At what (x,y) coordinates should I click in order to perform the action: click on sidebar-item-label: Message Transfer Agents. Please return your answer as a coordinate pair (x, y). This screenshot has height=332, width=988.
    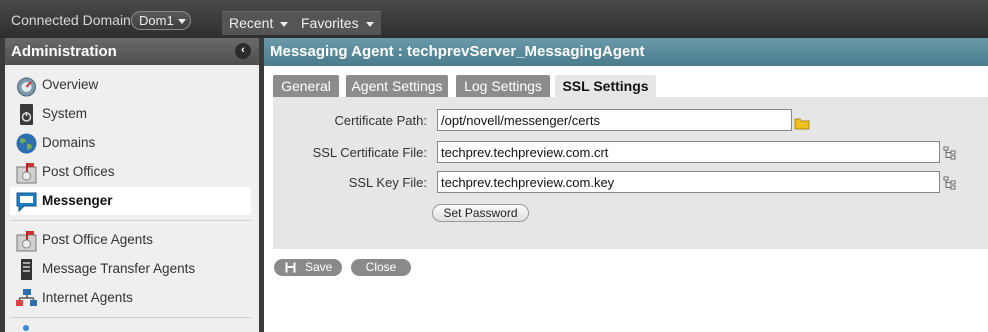
    Looking at the image, I should click on (119, 268).